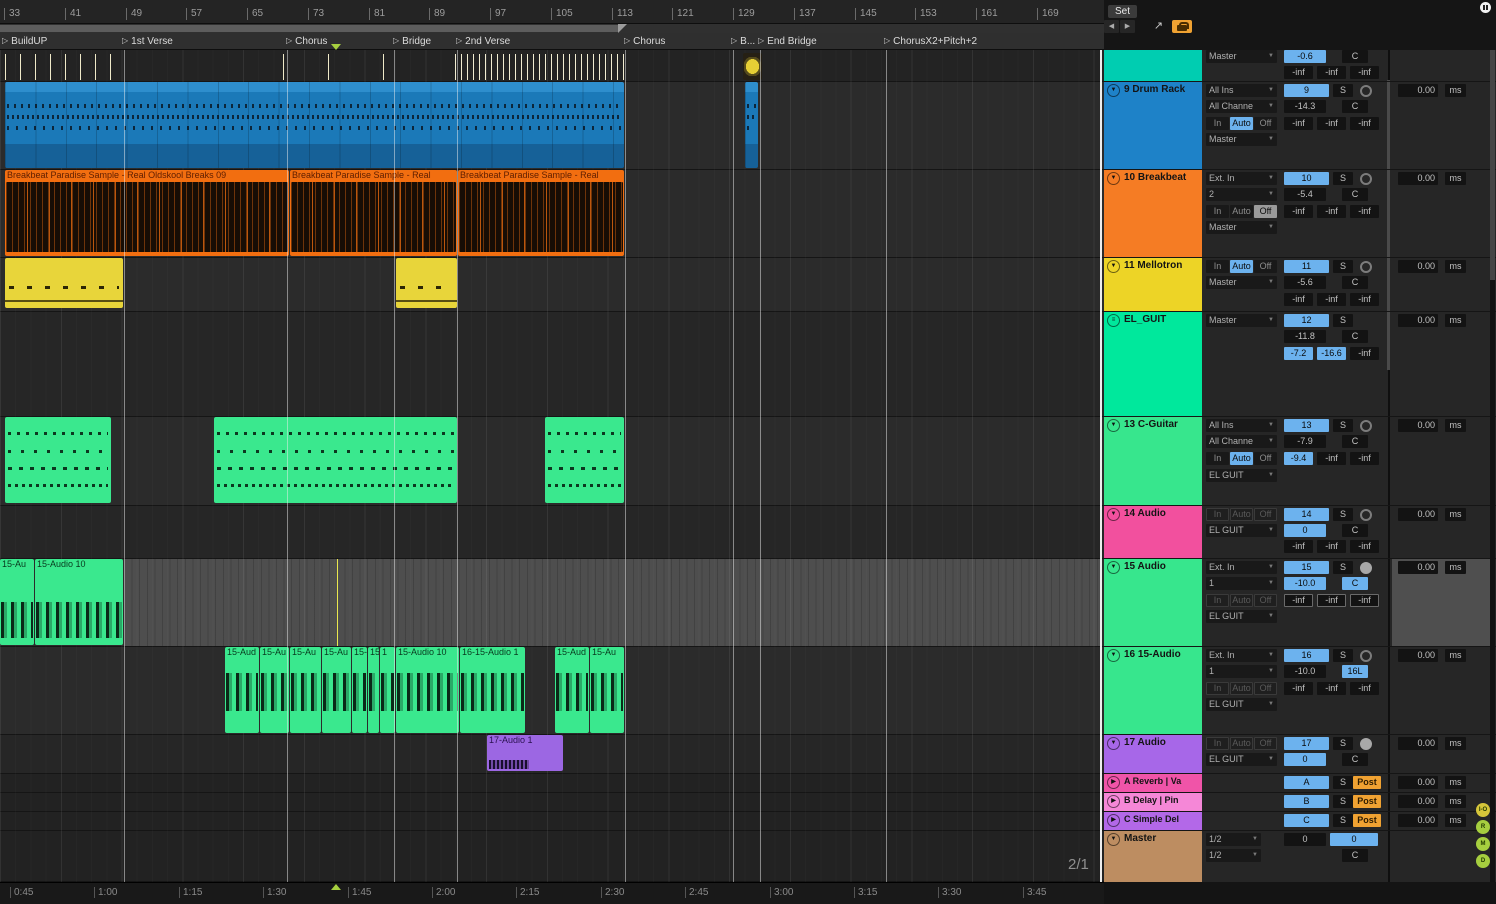  I want to click on group-icon: ≡, so click(1113, 320).